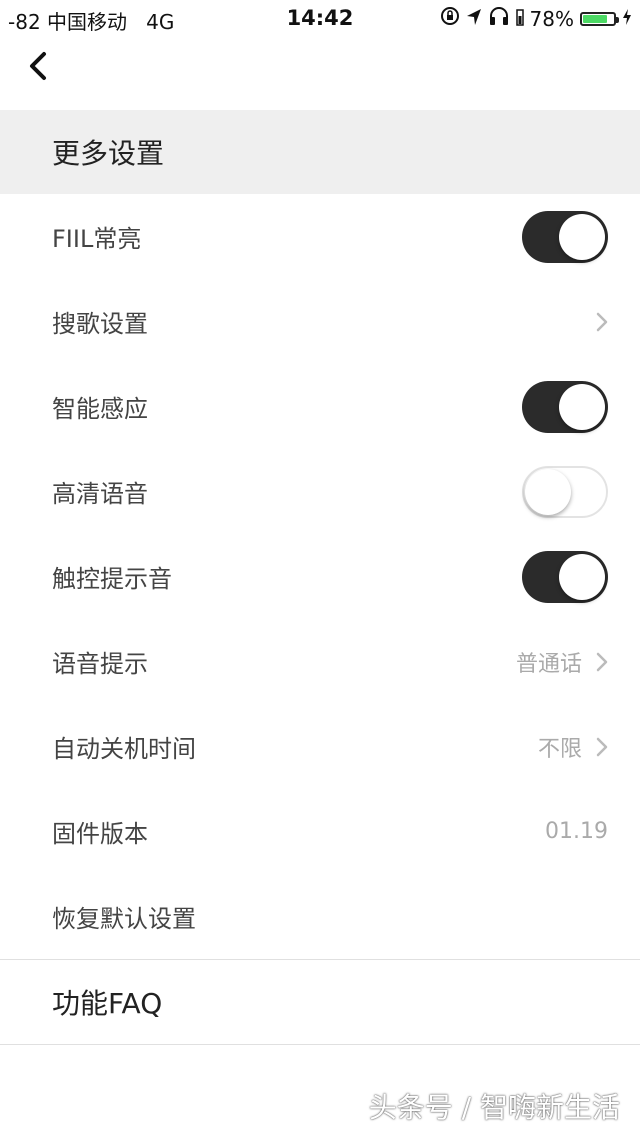 The width and height of the screenshot is (640, 1138). I want to click on divider, so click(320, 1044).